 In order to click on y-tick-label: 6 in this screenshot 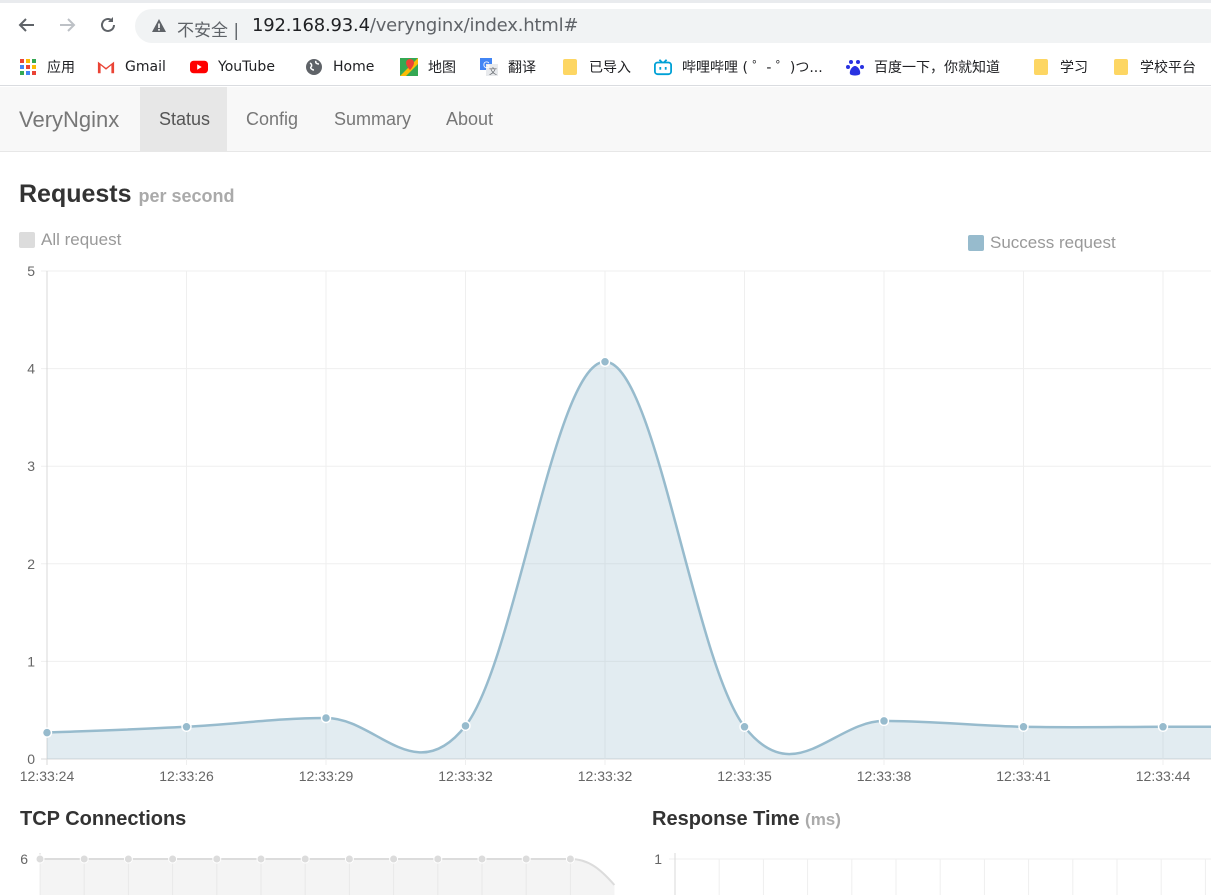, I will do `click(24, 859)`.